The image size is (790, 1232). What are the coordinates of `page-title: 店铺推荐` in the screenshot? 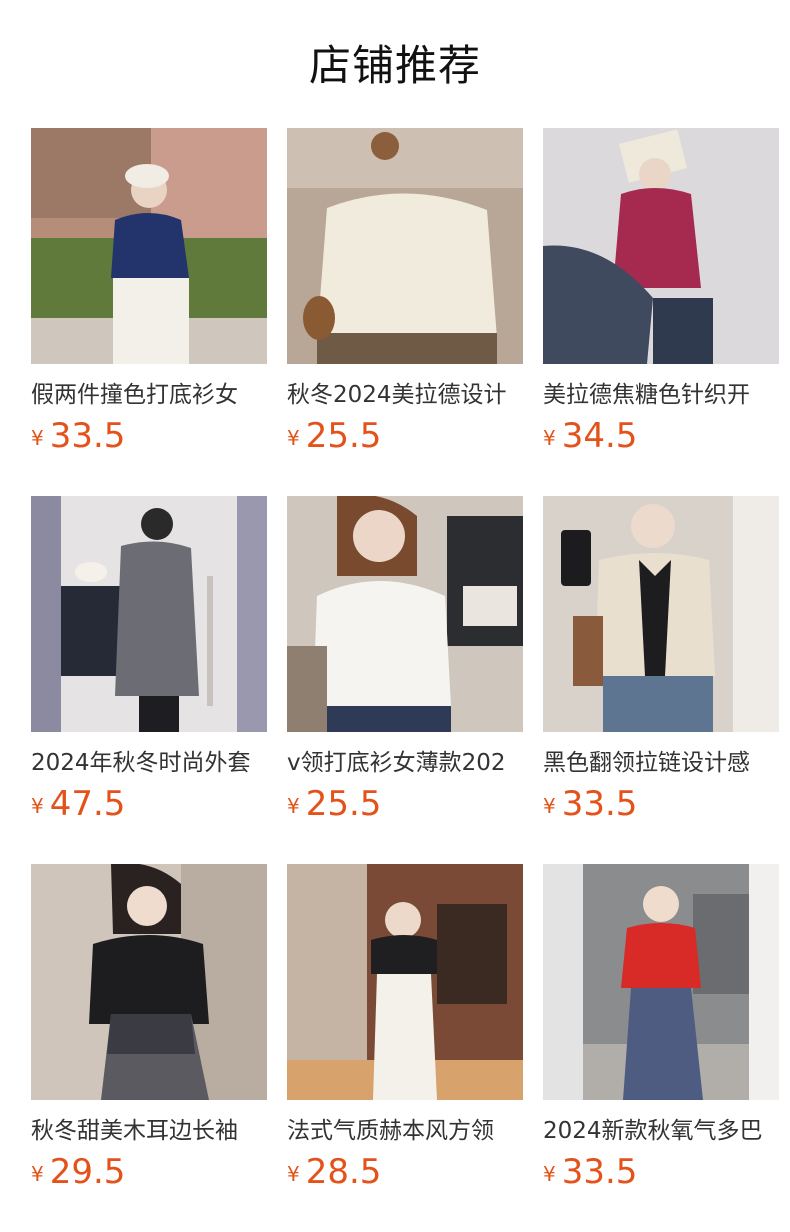 It's located at (394, 65).